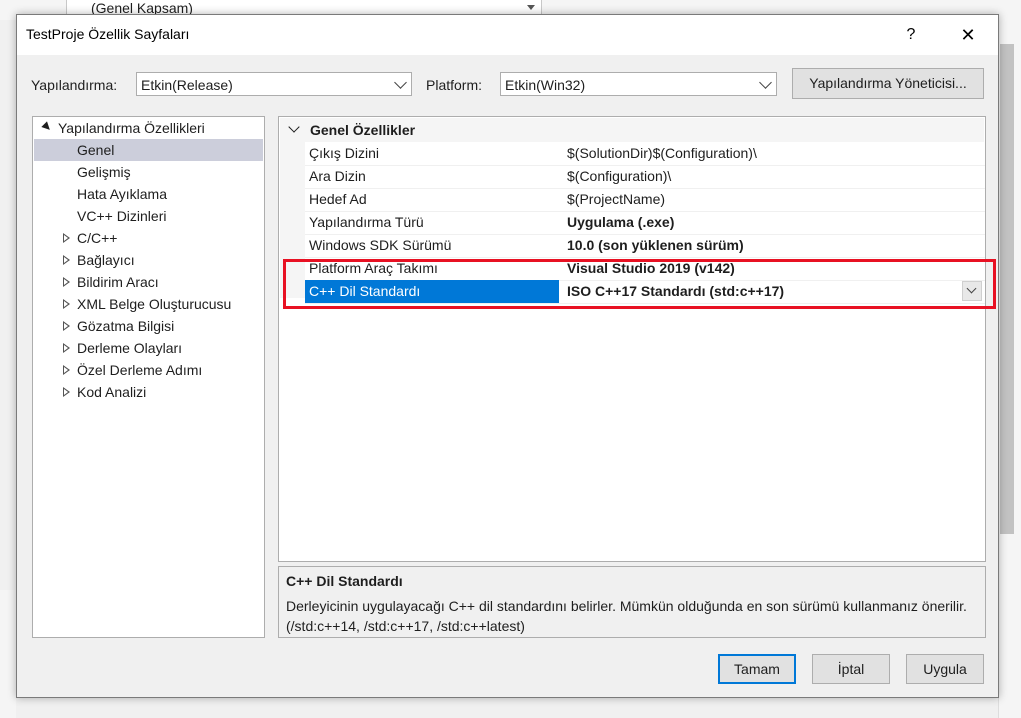  I want to click on highlight-box, so click(639, 284).